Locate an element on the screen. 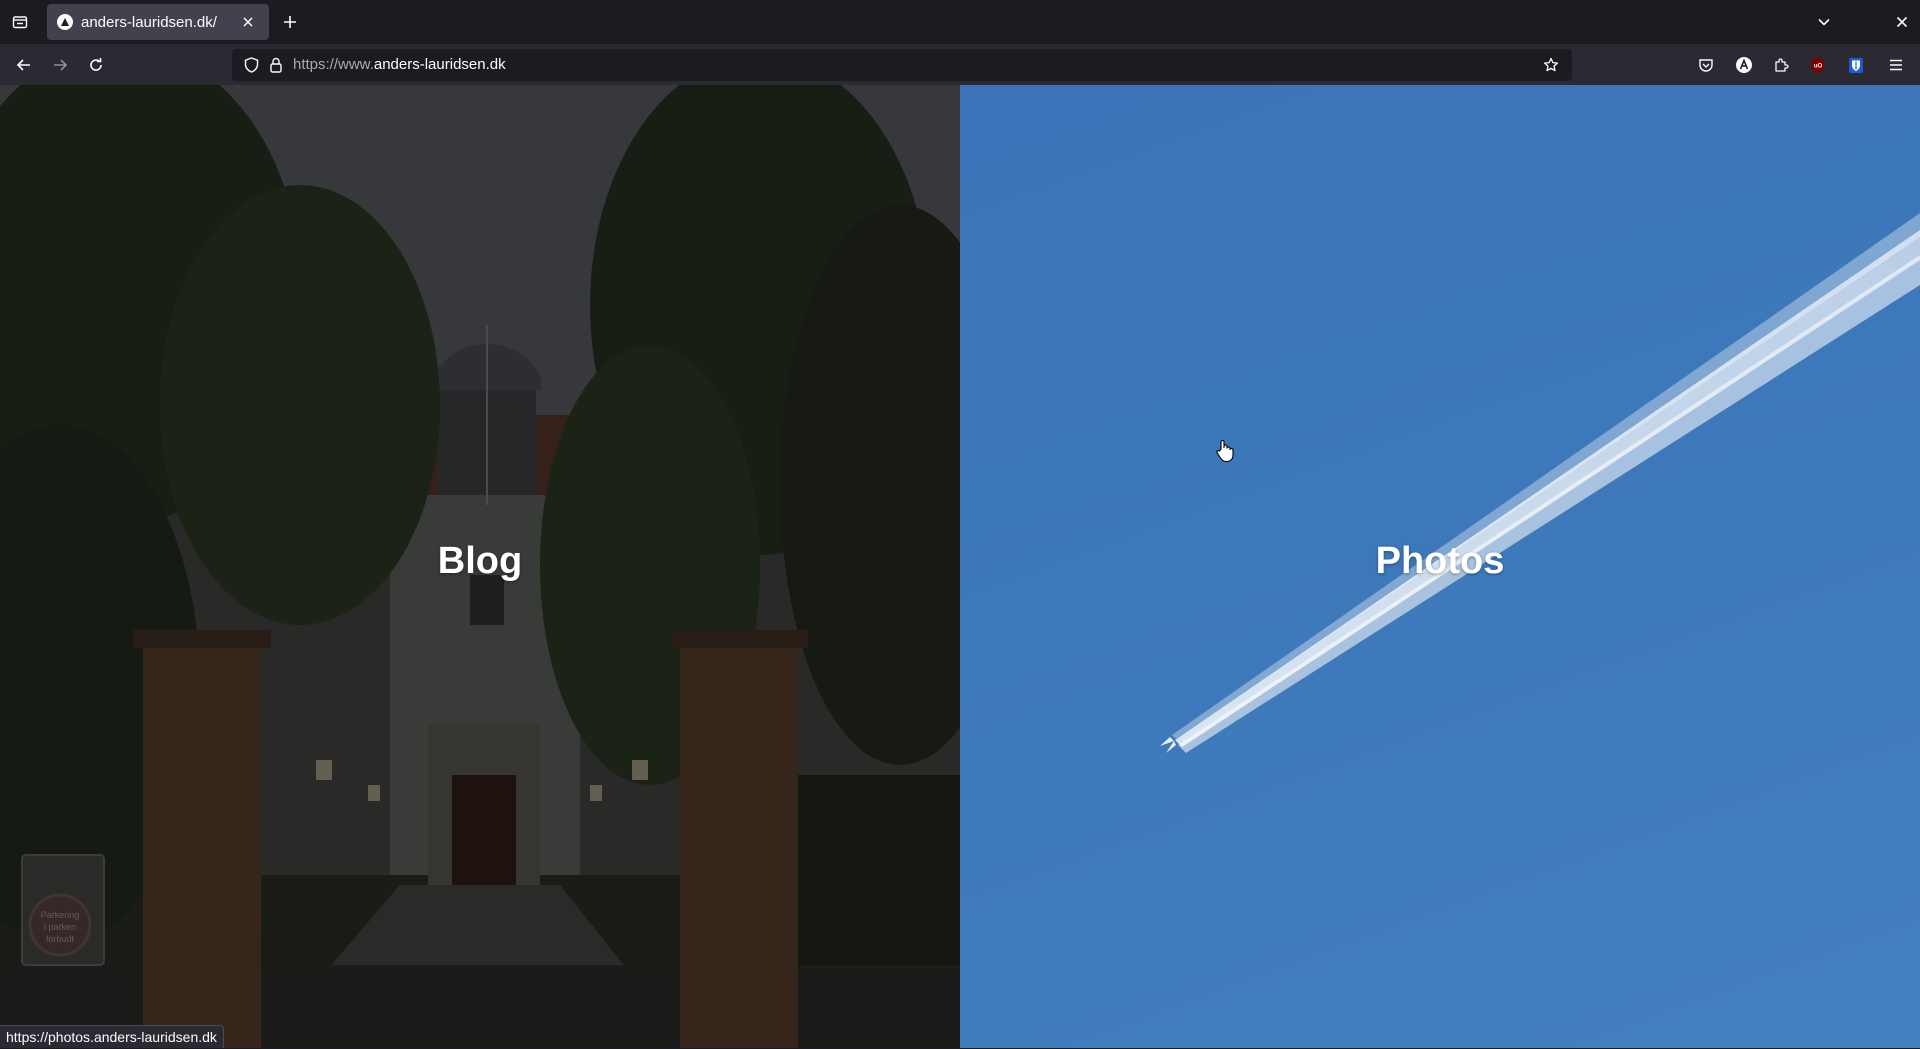  back-arrow-icon is located at coordinates (23, 65).